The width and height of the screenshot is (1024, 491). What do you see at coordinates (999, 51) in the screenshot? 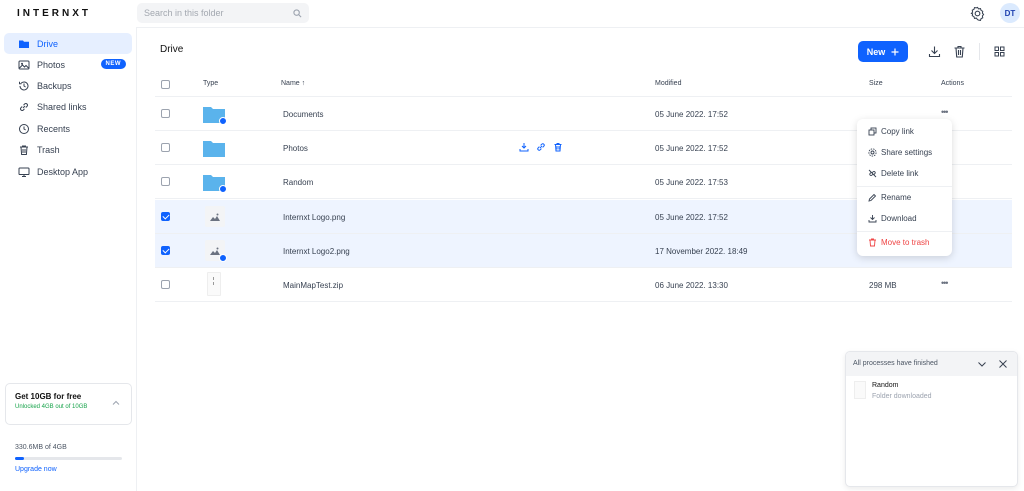
I see `grid-view-icon` at bounding box center [999, 51].